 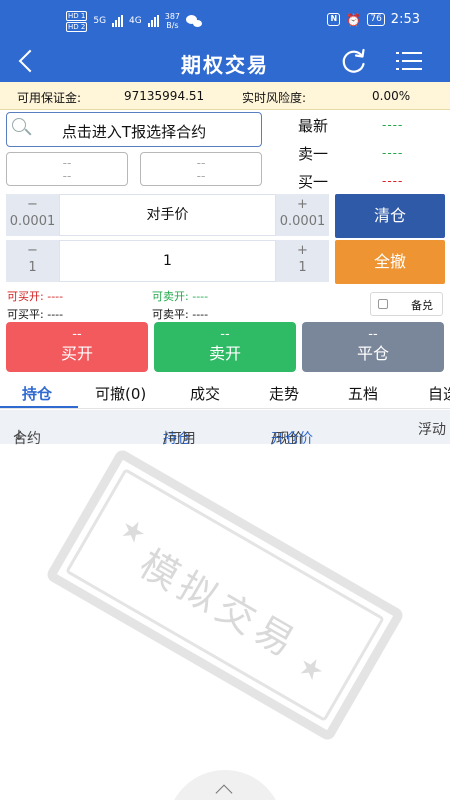 What do you see at coordinates (373, 334) in the screenshot?
I see `close-position-price: --` at bounding box center [373, 334].